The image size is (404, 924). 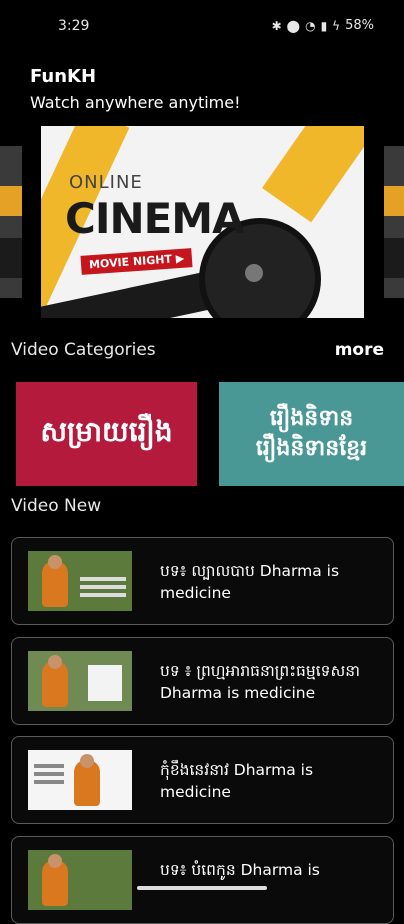 What do you see at coordinates (56, 506) in the screenshot?
I see `new-videos-title: Video New` at bounding box center [56, 506].